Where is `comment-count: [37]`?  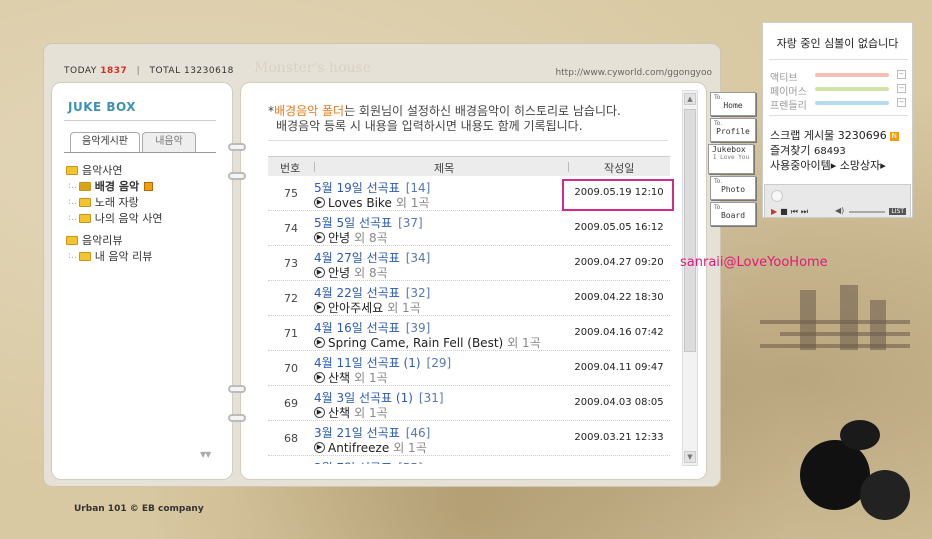 comment-count: [37] is located at coordinates (410, 223).